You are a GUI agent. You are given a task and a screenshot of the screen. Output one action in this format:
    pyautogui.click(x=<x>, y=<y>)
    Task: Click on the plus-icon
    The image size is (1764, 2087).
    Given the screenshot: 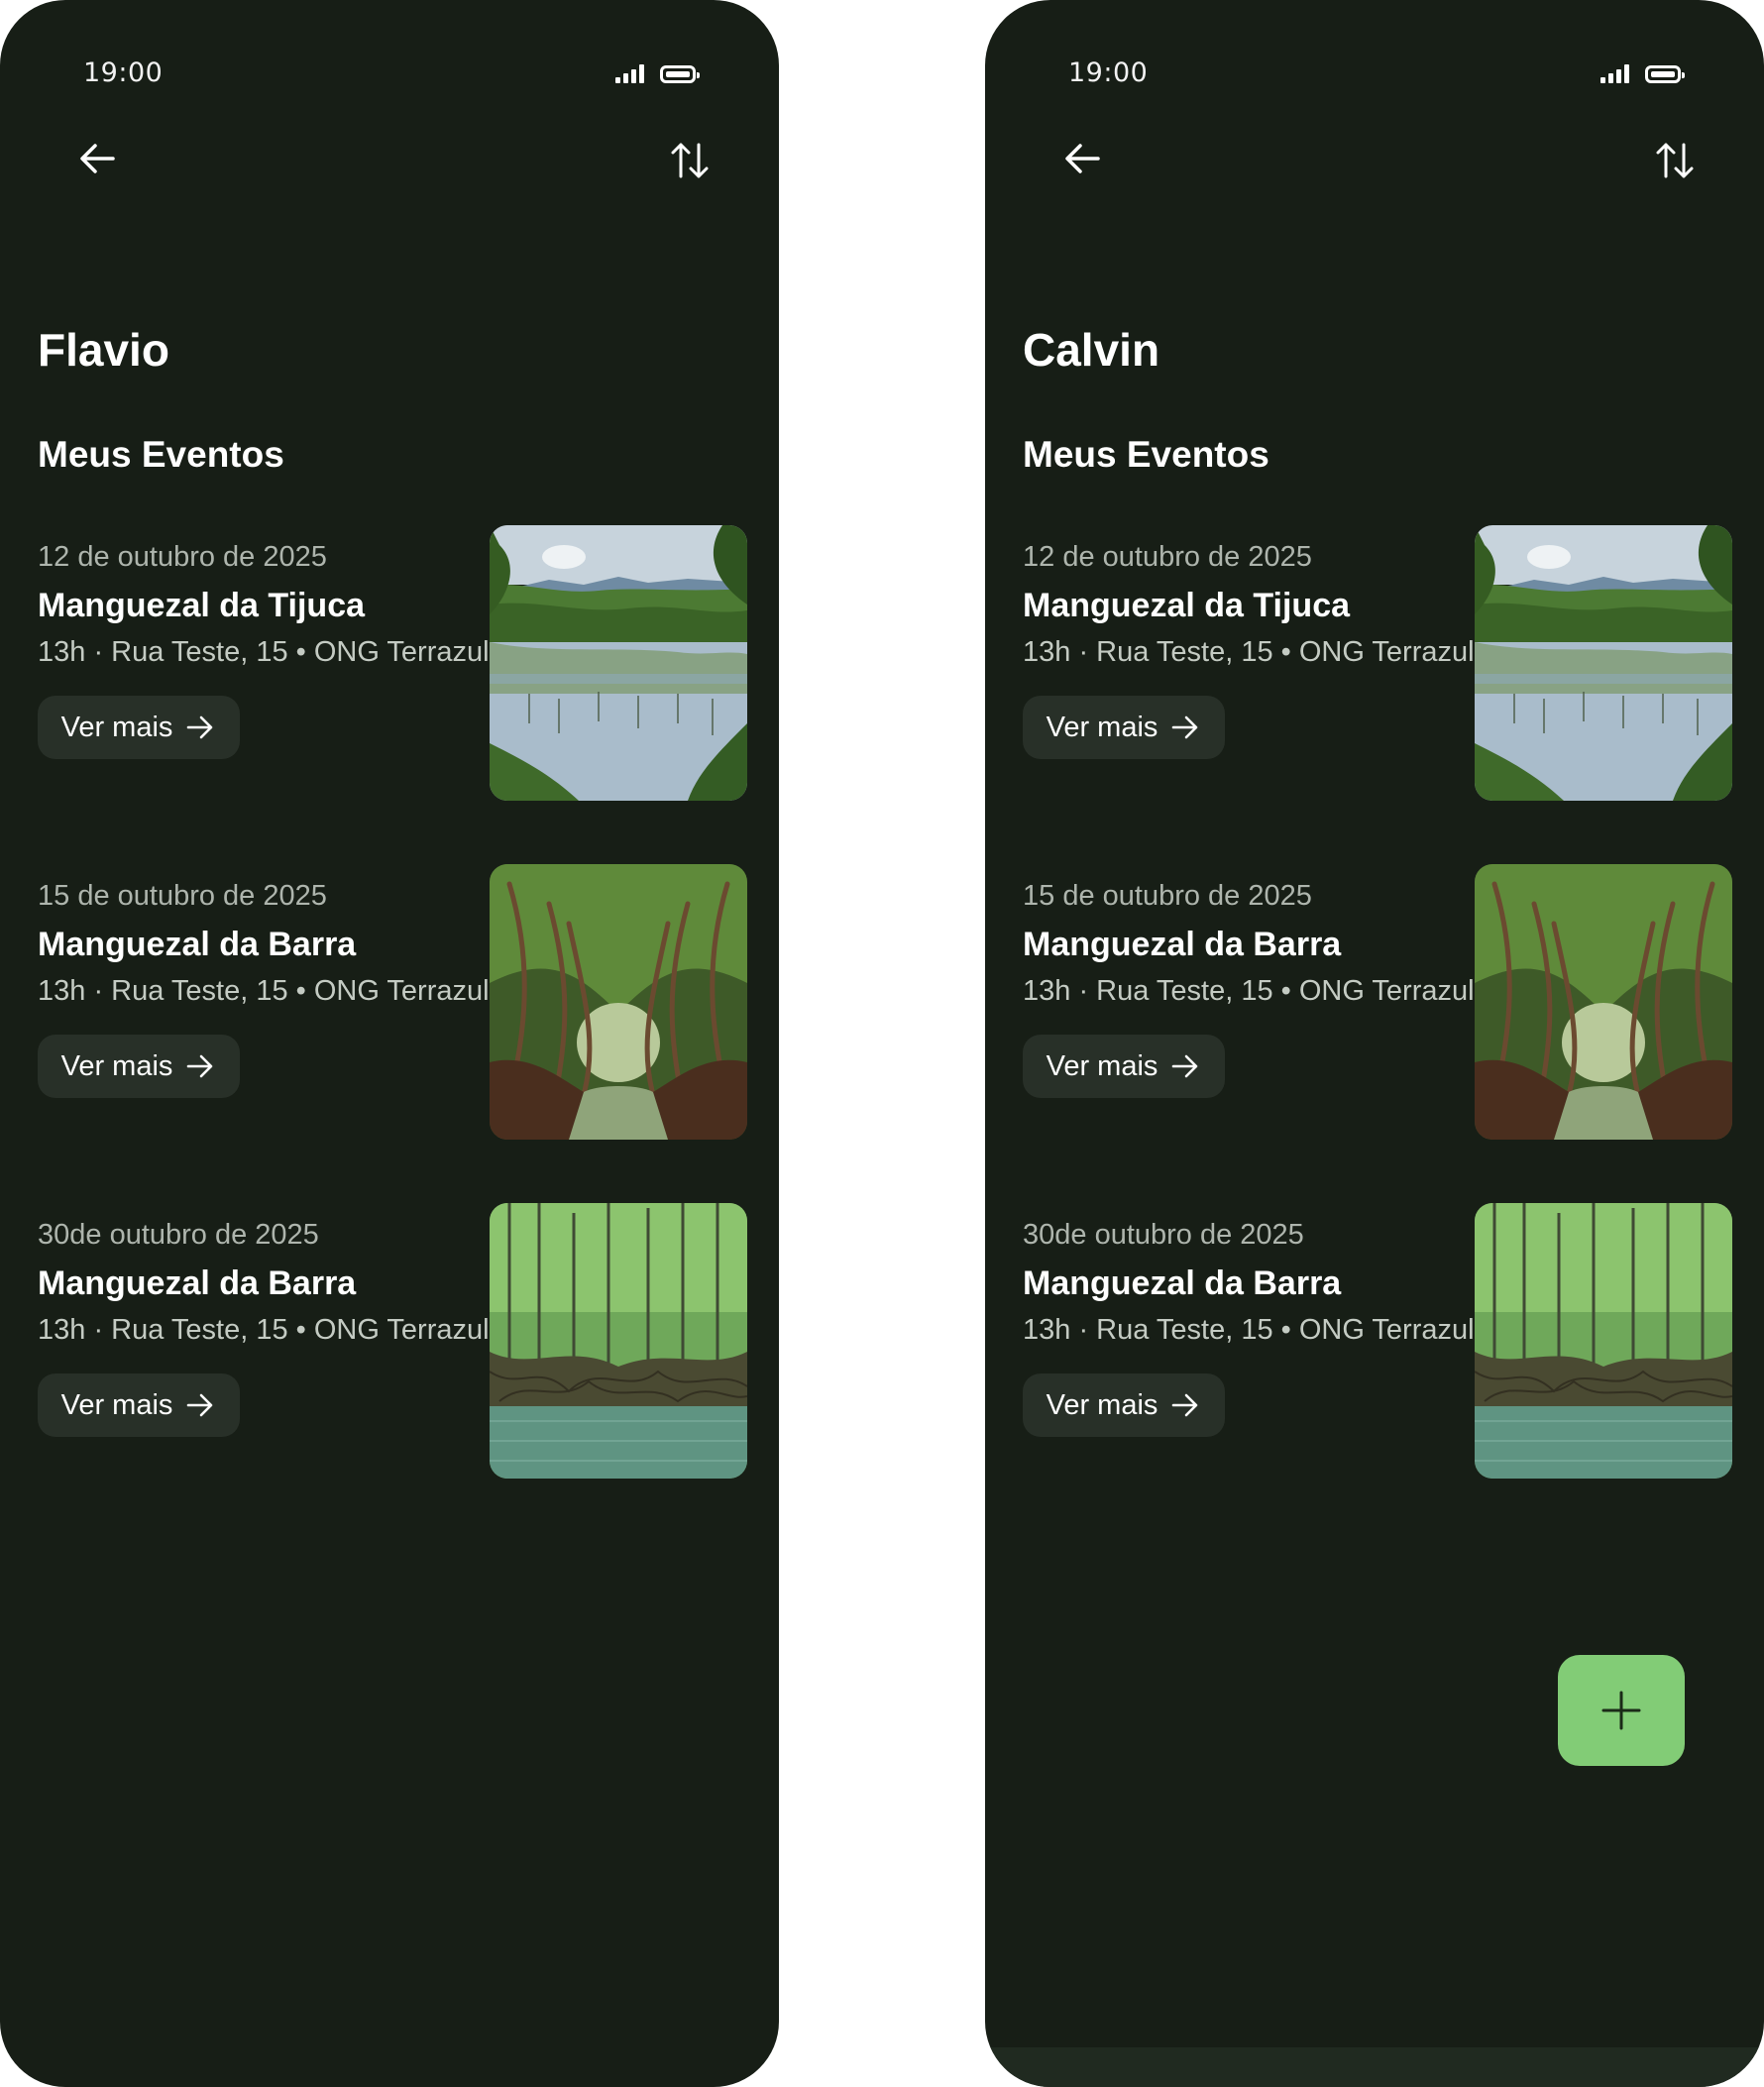 What is the action you would take?
    pyautogui.click(x=1621, y=1710)
    